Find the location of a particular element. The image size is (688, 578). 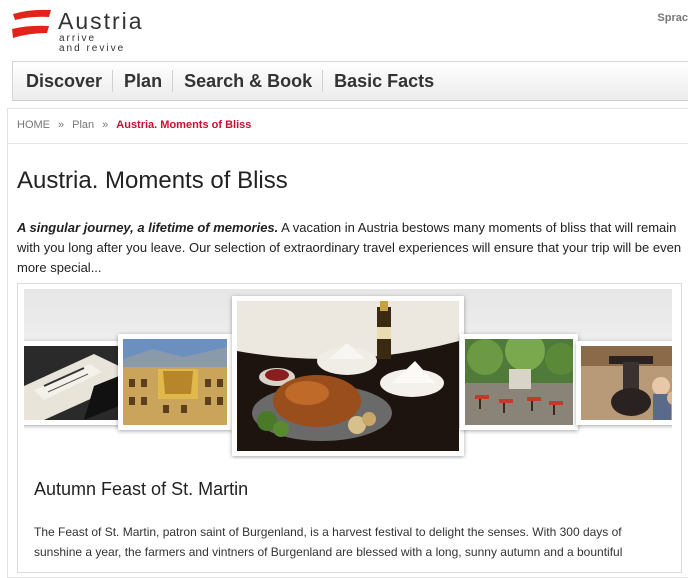

austria-logo: Austria arrive and revive is located at coordinates (91, 32).